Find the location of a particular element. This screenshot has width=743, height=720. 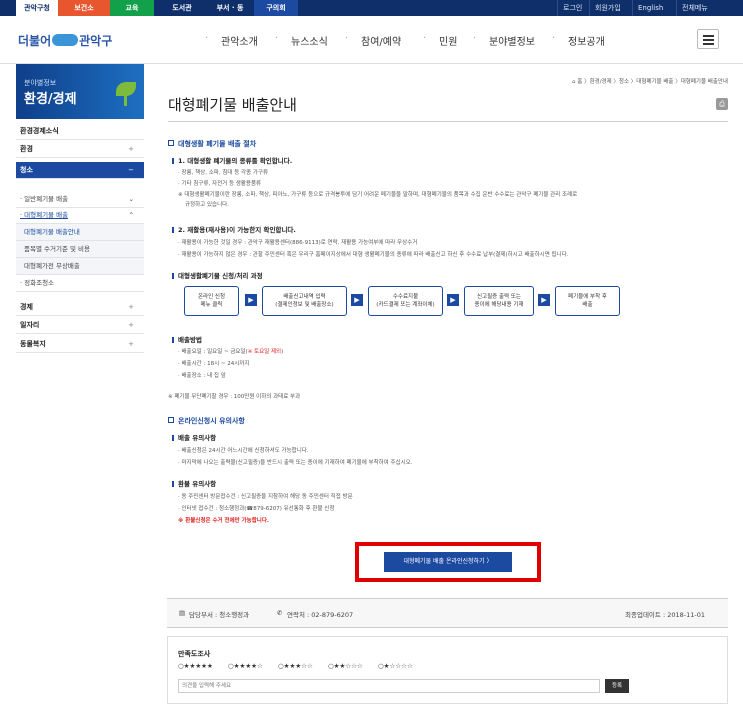

step-line: 폐기물에 부착 후 is located at coordinates (587, 297).